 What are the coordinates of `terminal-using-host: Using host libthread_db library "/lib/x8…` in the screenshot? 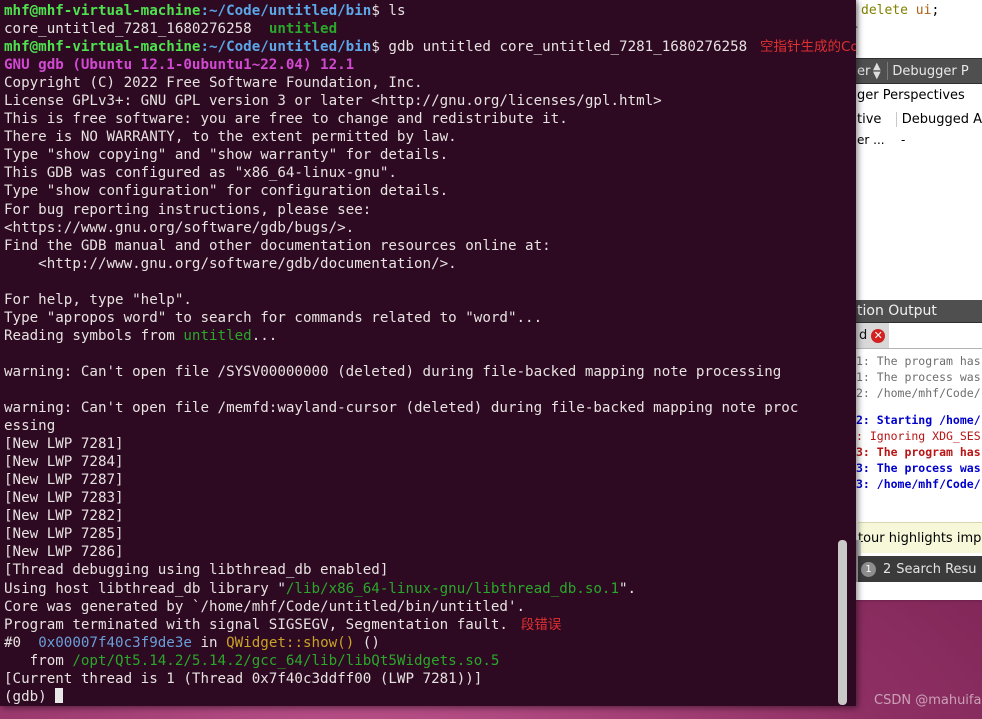 It's located at (320, 588).